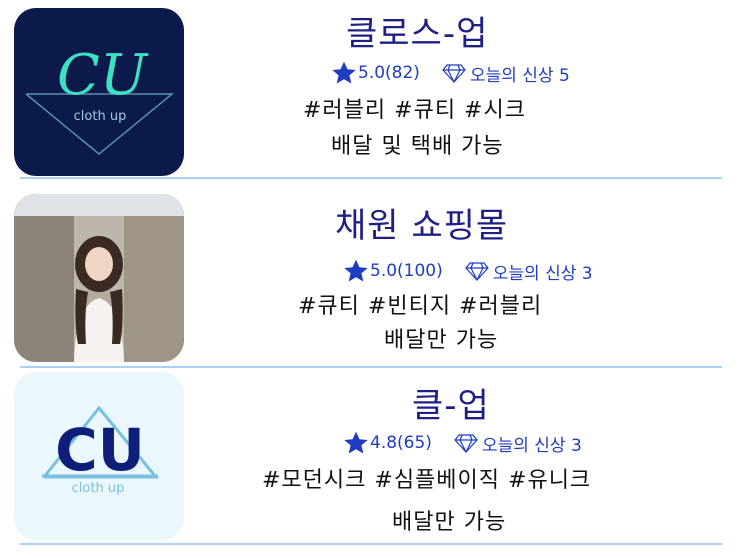 The width and height of the screenshot is (752, 558). What do you see at coordinates (401, 443) in the screenshot?
I see `rating-value: 4.8(65)` at bounding box center [401, 443].